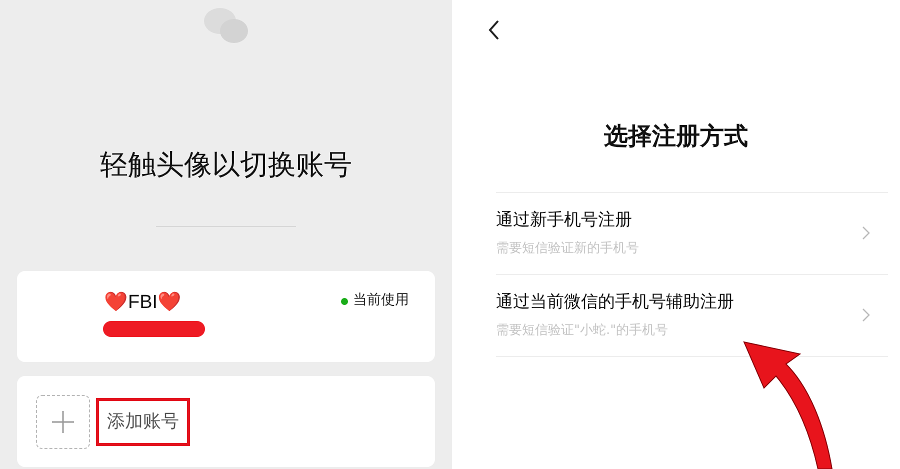 This screenshot has width=900, height=469. Describe the element at coordinates (583, 331) in the screenshot. I see `option-subtitle: 需要短信验证"小蛇."的手机号` at that location.